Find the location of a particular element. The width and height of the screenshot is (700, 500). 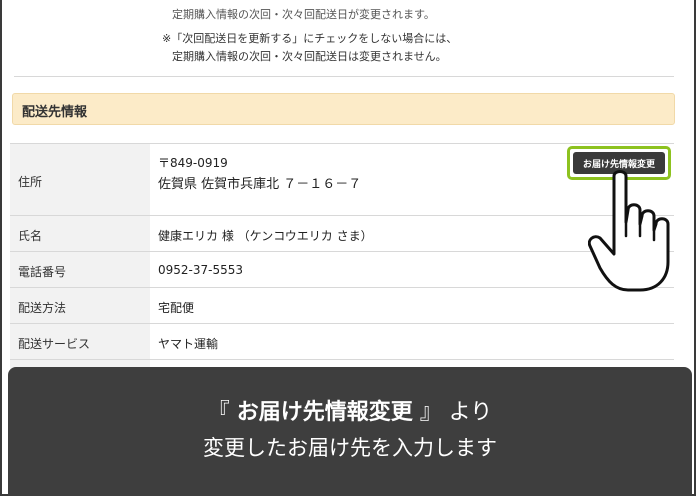

caption-suffix: より is located at coordinates (470, 412).